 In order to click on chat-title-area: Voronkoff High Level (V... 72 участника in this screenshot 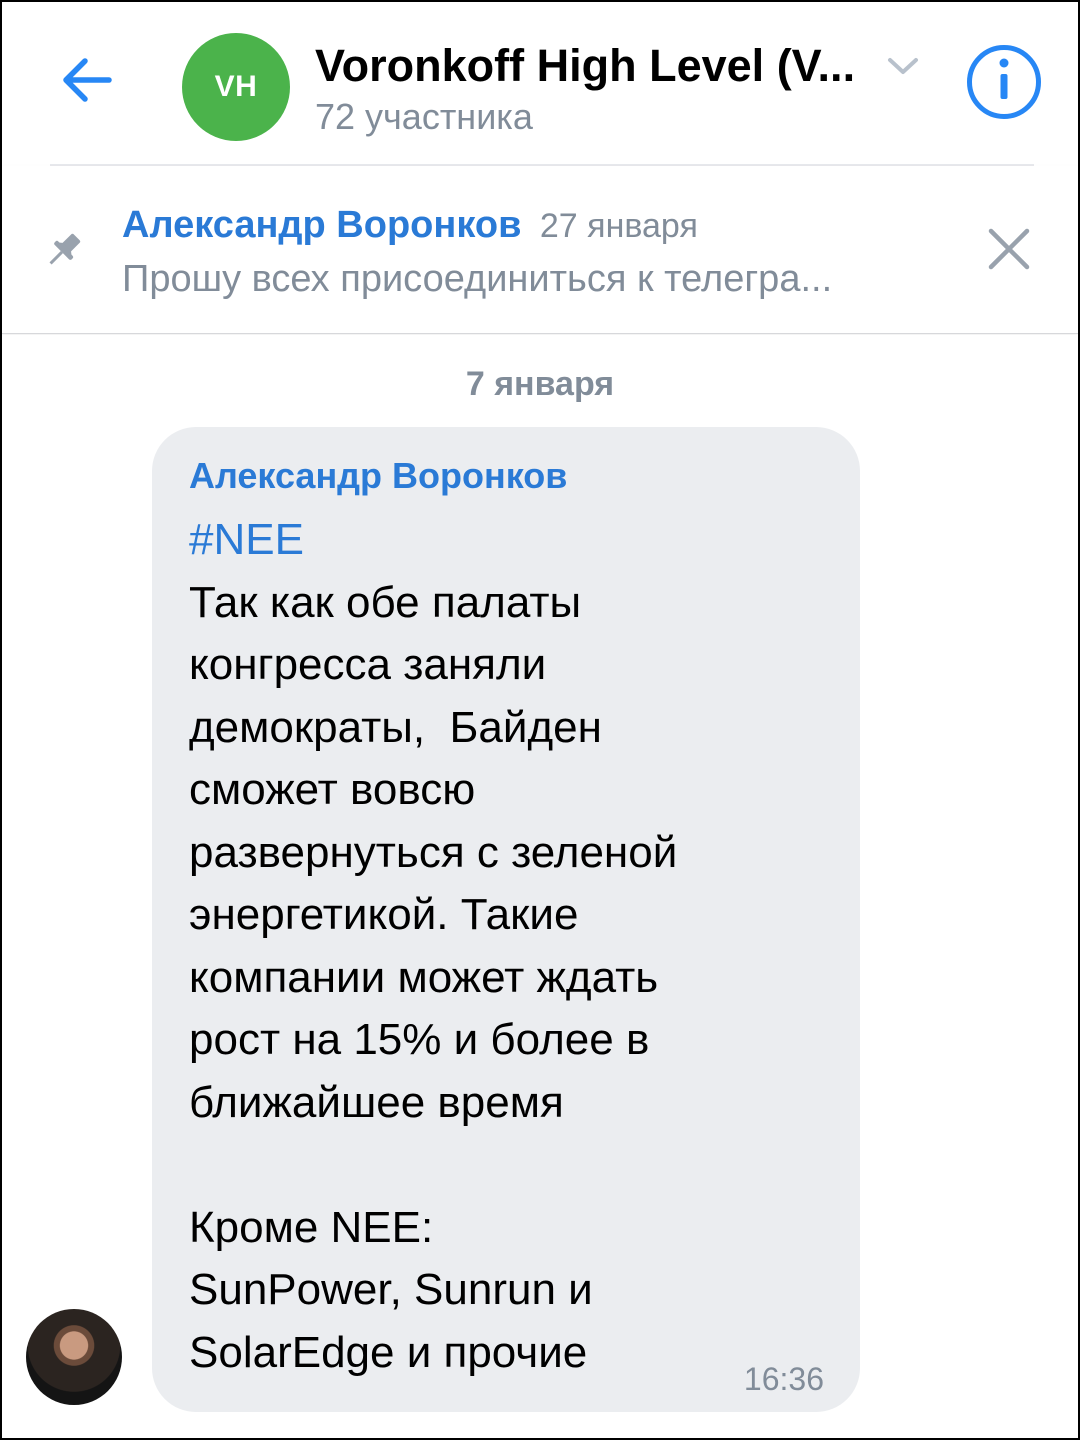, I will do `click(625, 89)`.